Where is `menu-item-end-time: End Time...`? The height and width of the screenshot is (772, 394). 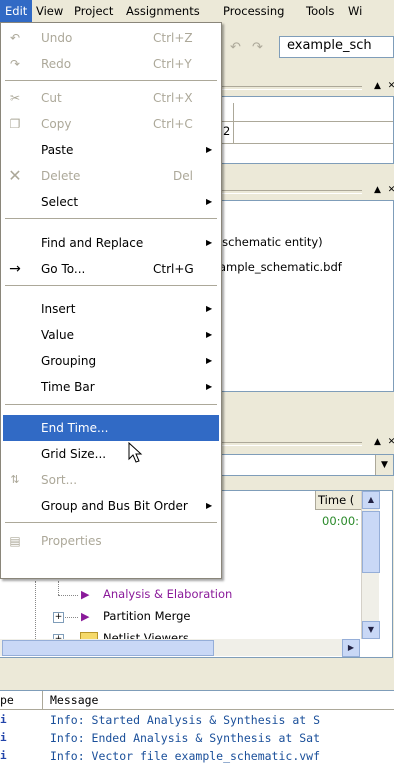
menu-item-end-time: End Time... is located at coordinates (111, 428).